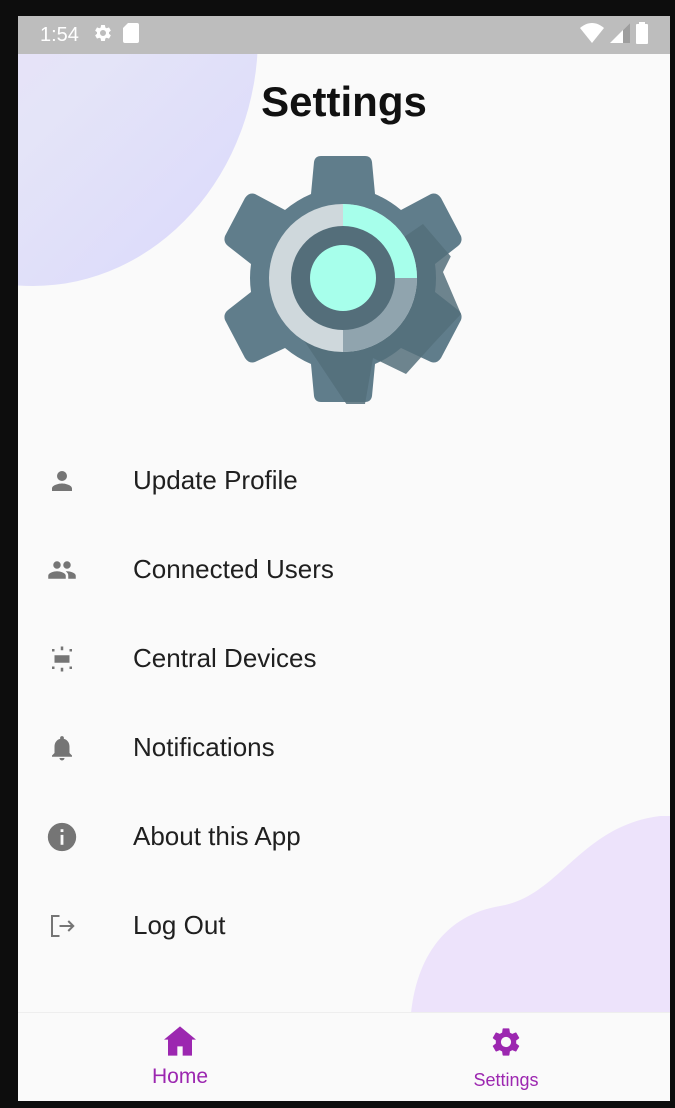 This screenshot has height=1108, width=675. Describe the element at coordinates (62, 570) in the screenshot. I see `people-icon` at that location.